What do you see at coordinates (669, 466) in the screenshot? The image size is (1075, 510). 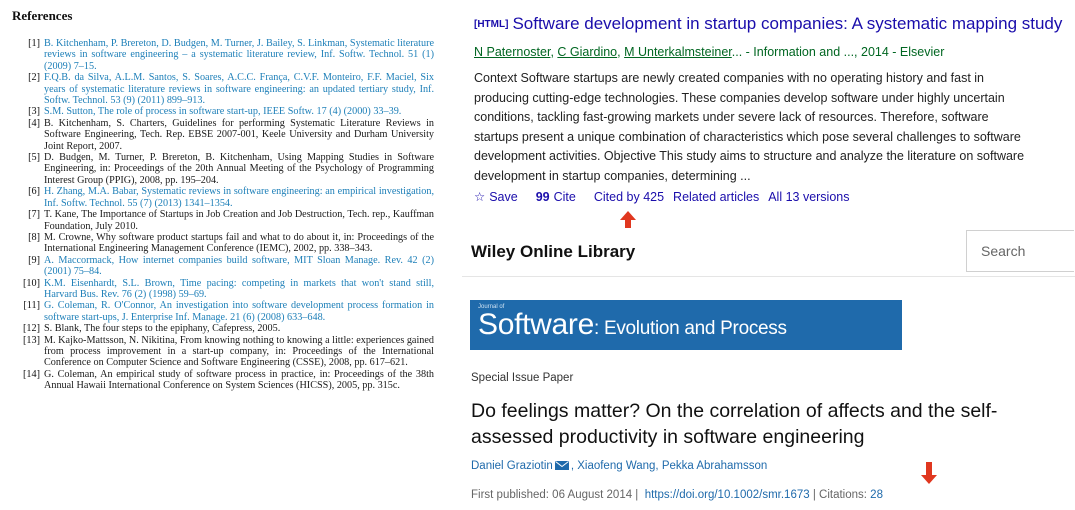 I see `coauthor-links: , Xiaofeng Wang, Pekka Abrahamsson` at bounding box center [669, 466].